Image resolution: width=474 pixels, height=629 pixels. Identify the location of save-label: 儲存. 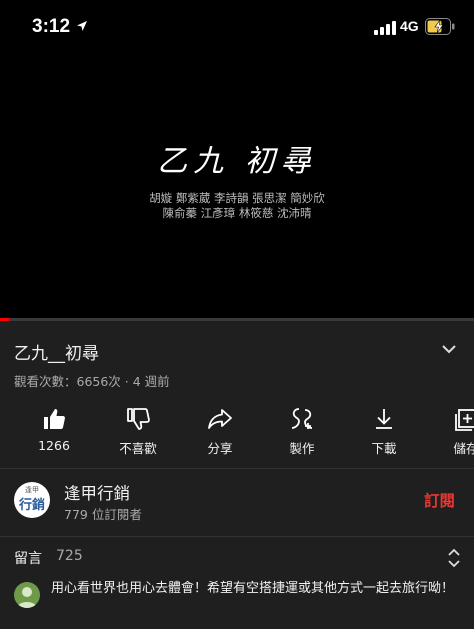
(463, 448).